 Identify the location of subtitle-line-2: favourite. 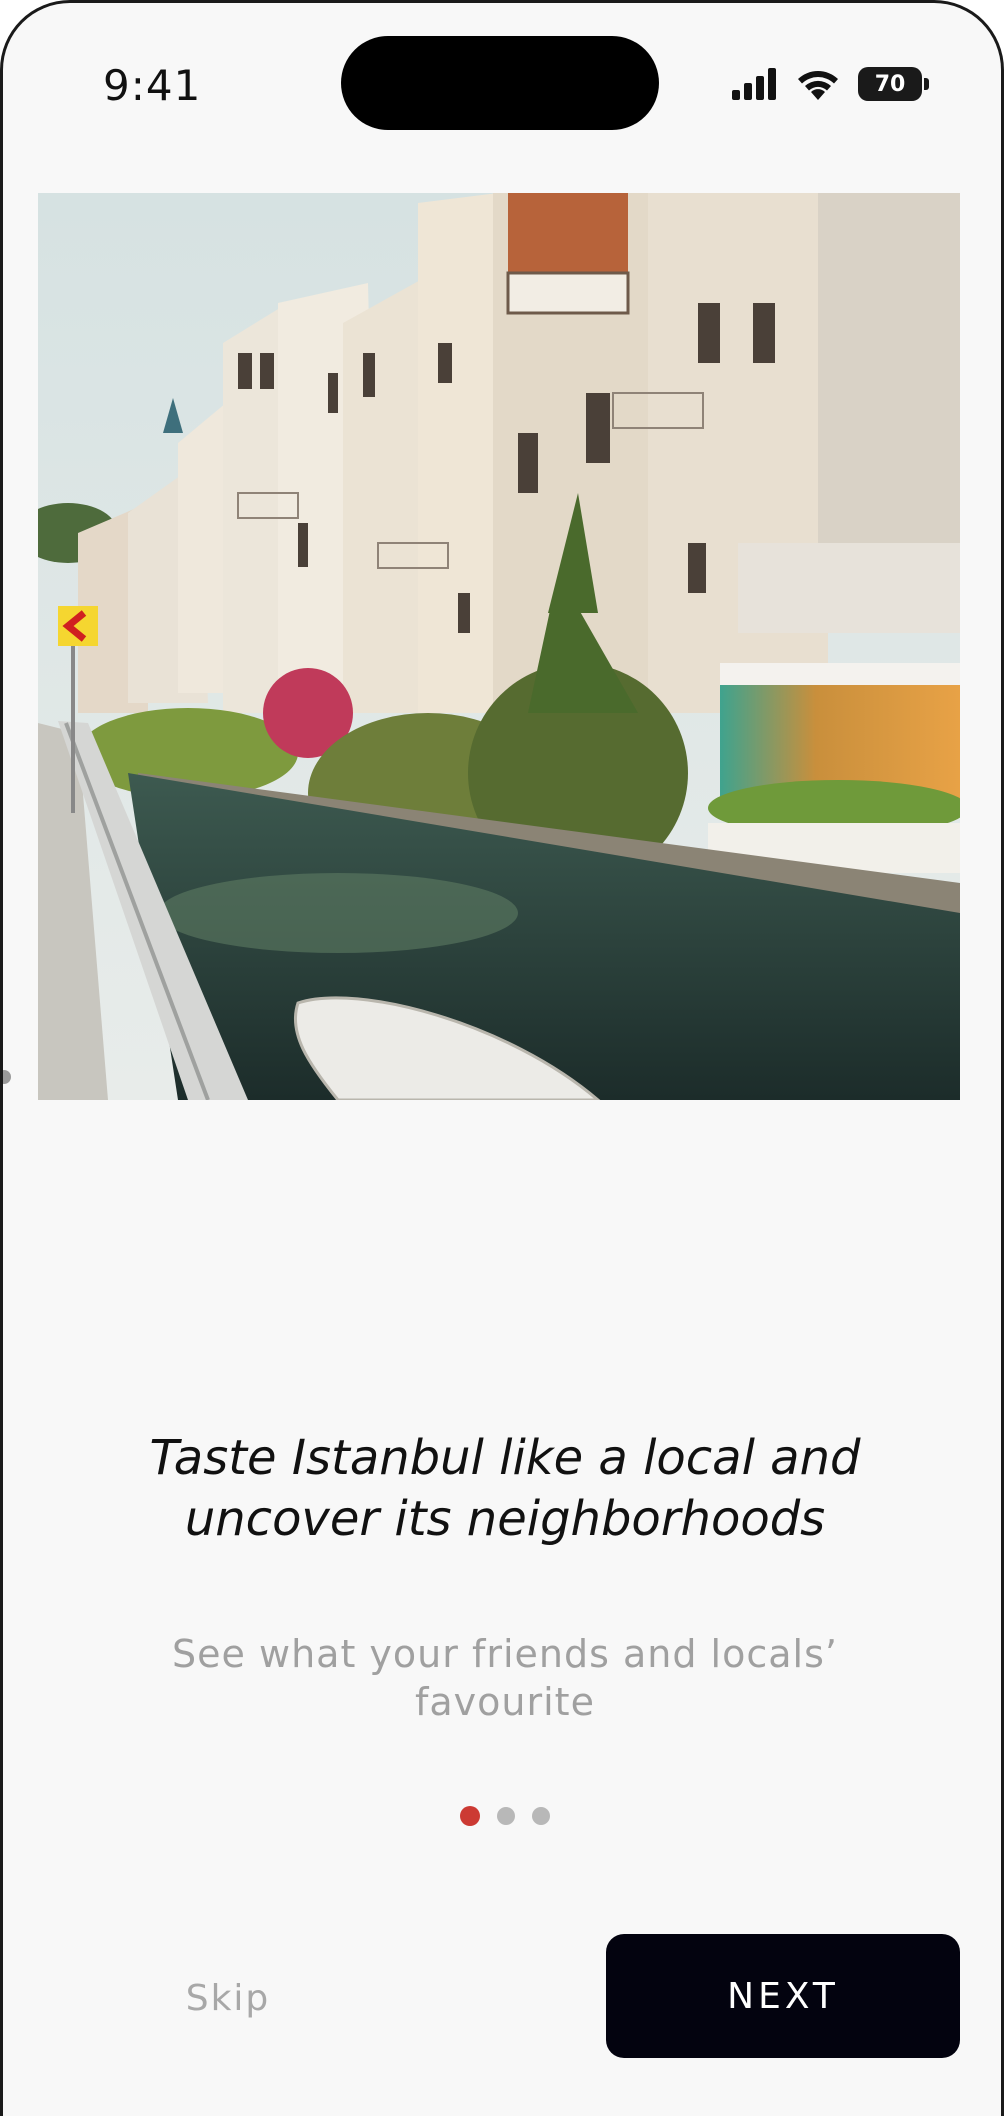
(505, 1702).